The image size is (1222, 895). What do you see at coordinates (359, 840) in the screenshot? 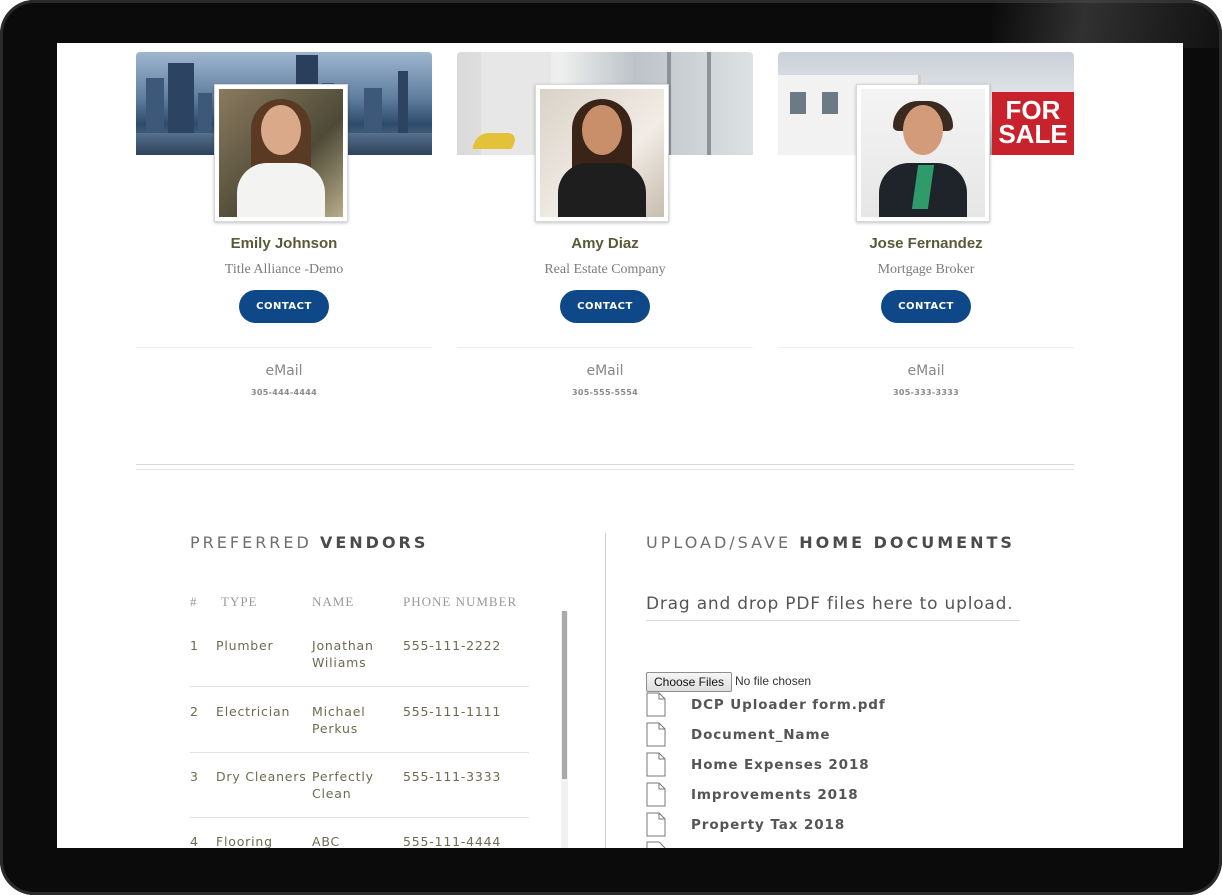
I see `vendor-row: 4 Flooring ABC 555-111-4444` at bounding box center [359, 840].